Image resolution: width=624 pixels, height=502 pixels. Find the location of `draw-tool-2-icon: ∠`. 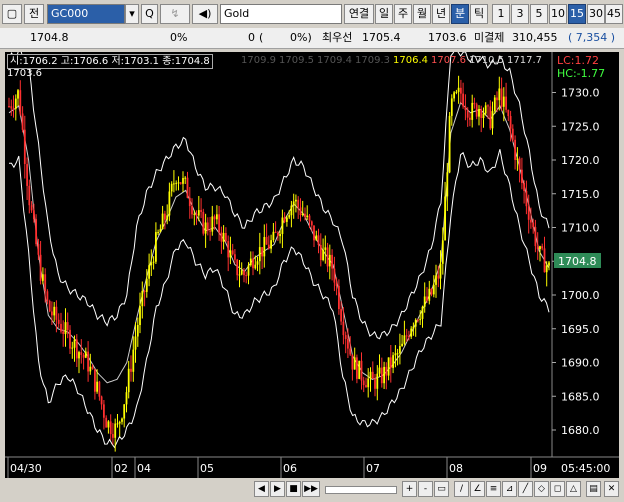

draw-tool-2-icon: ∠ is located at coordinates (477, 489).